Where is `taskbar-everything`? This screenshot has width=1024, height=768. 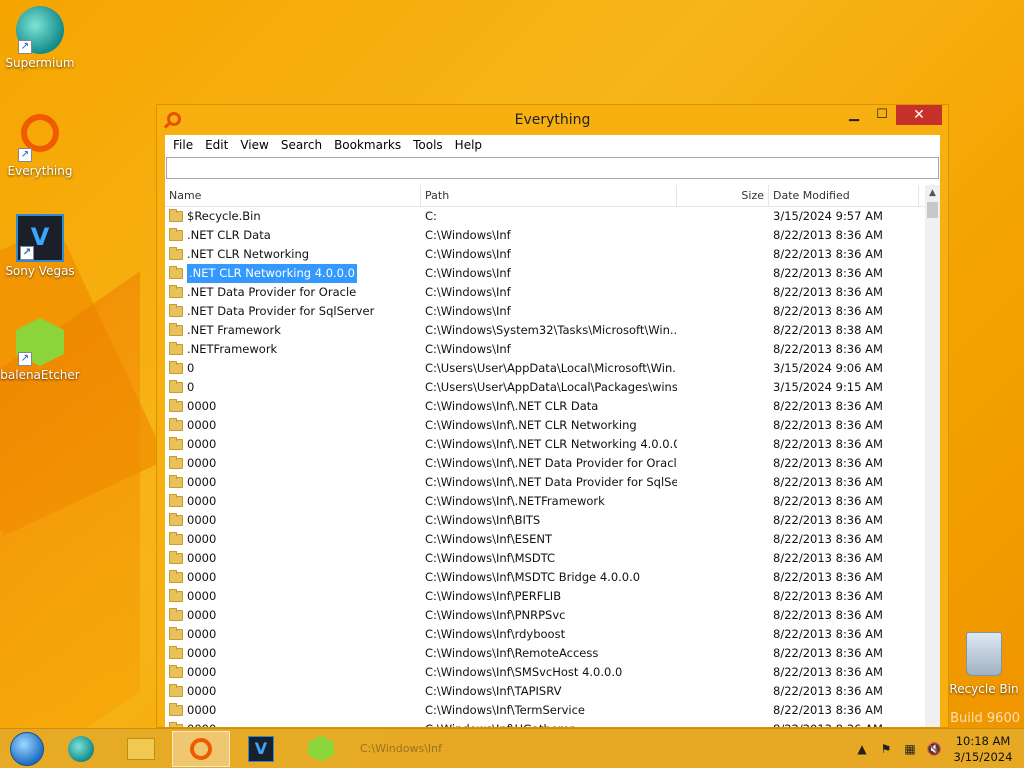 taskbar-everything is located at coordinates (201, 748).